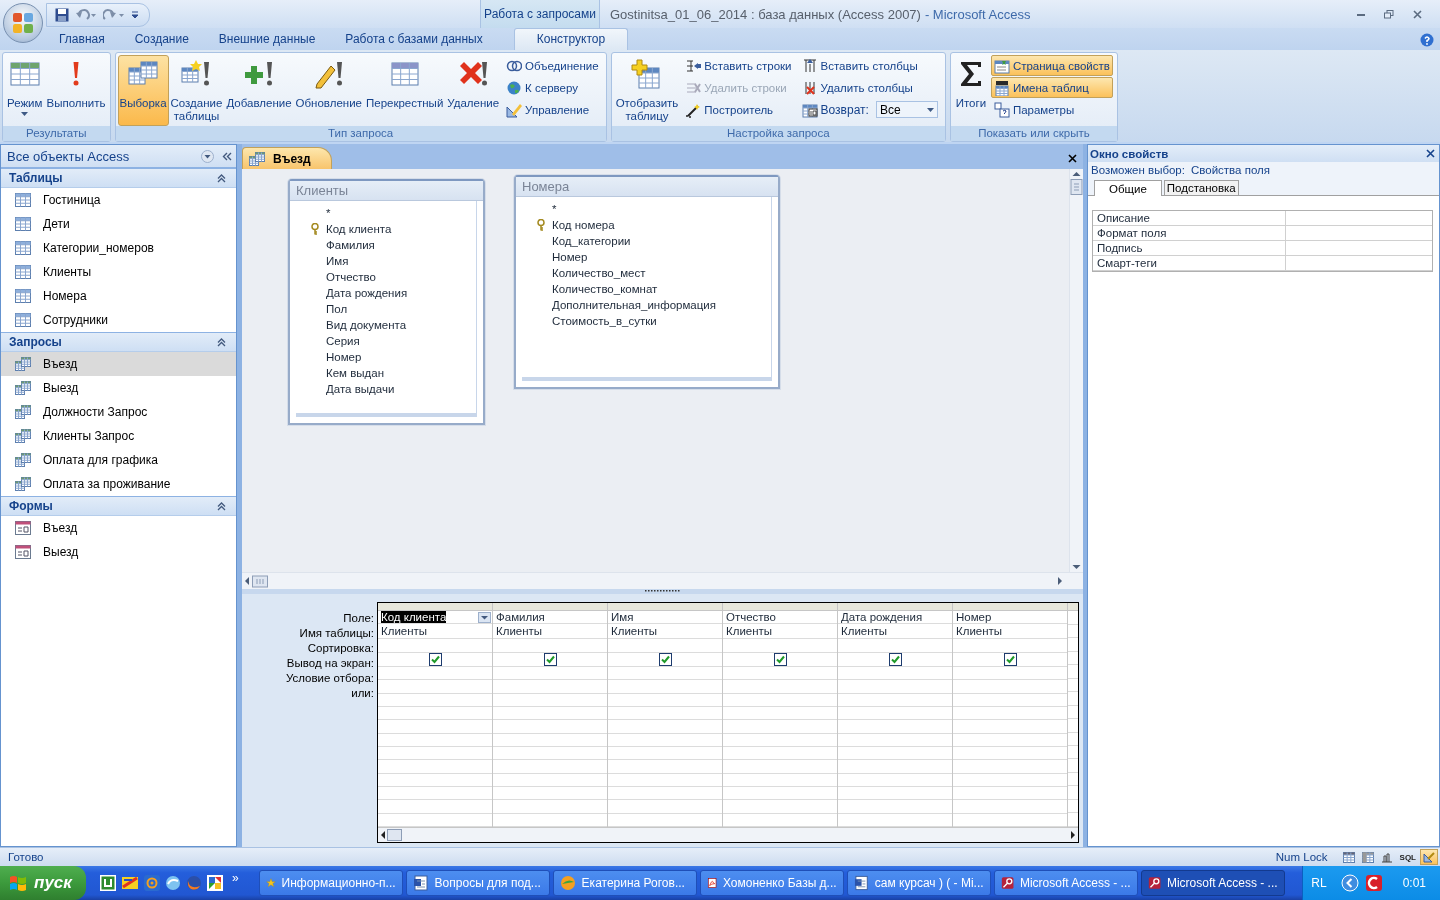  What do you see at coordinates (161, 39) in the screenshot?
I see `ribbon-tab: Создание` at bounding box center [161, 39].